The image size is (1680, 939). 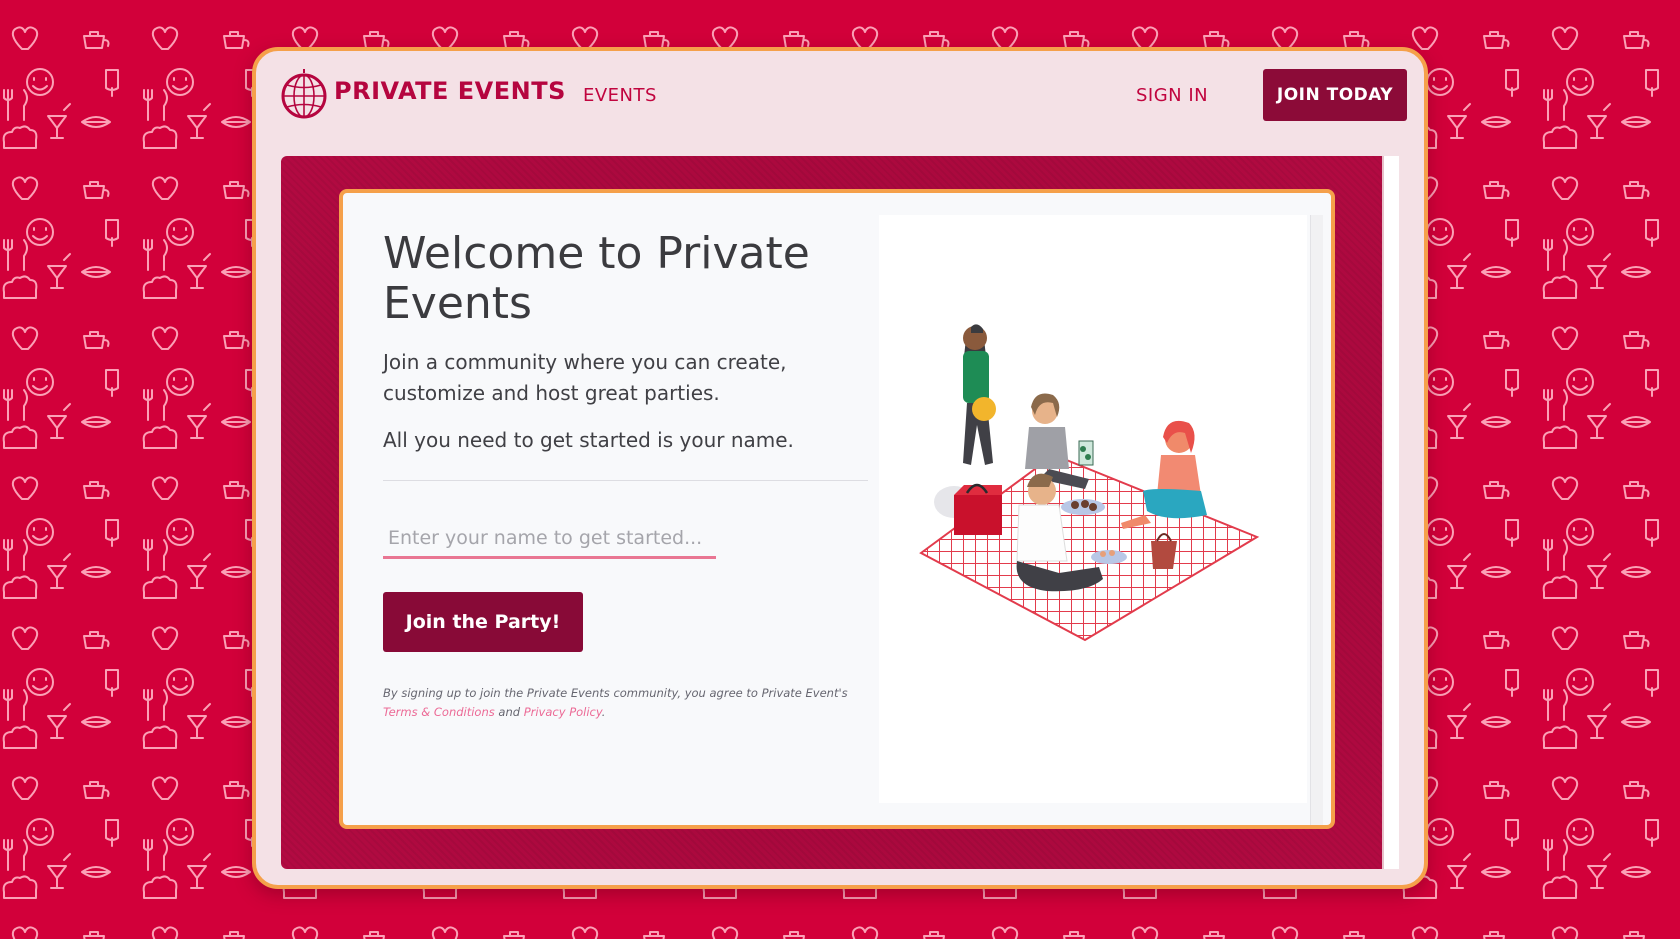 I want to click on nav-link-events: EVENTS, so click(x=620, y=95).